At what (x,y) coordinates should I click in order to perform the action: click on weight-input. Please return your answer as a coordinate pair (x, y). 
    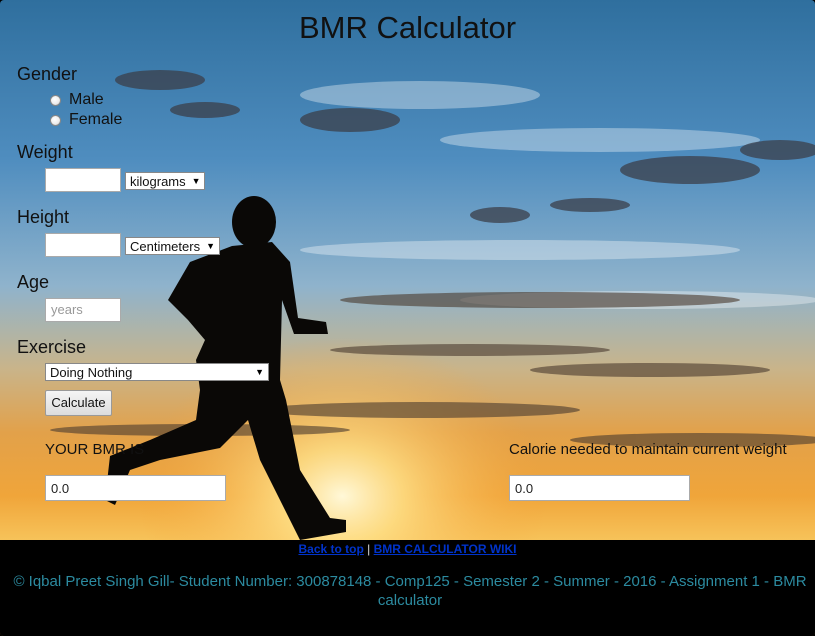
    Looking at the image, I should click on (83, 180).